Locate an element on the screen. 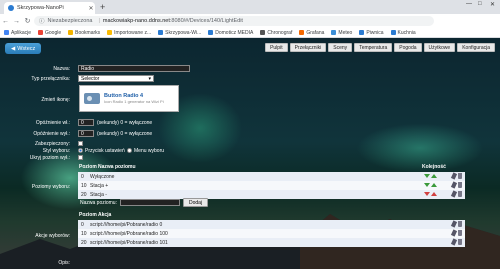  bookmark-item: Meteo is located at coordinates (341, 33).